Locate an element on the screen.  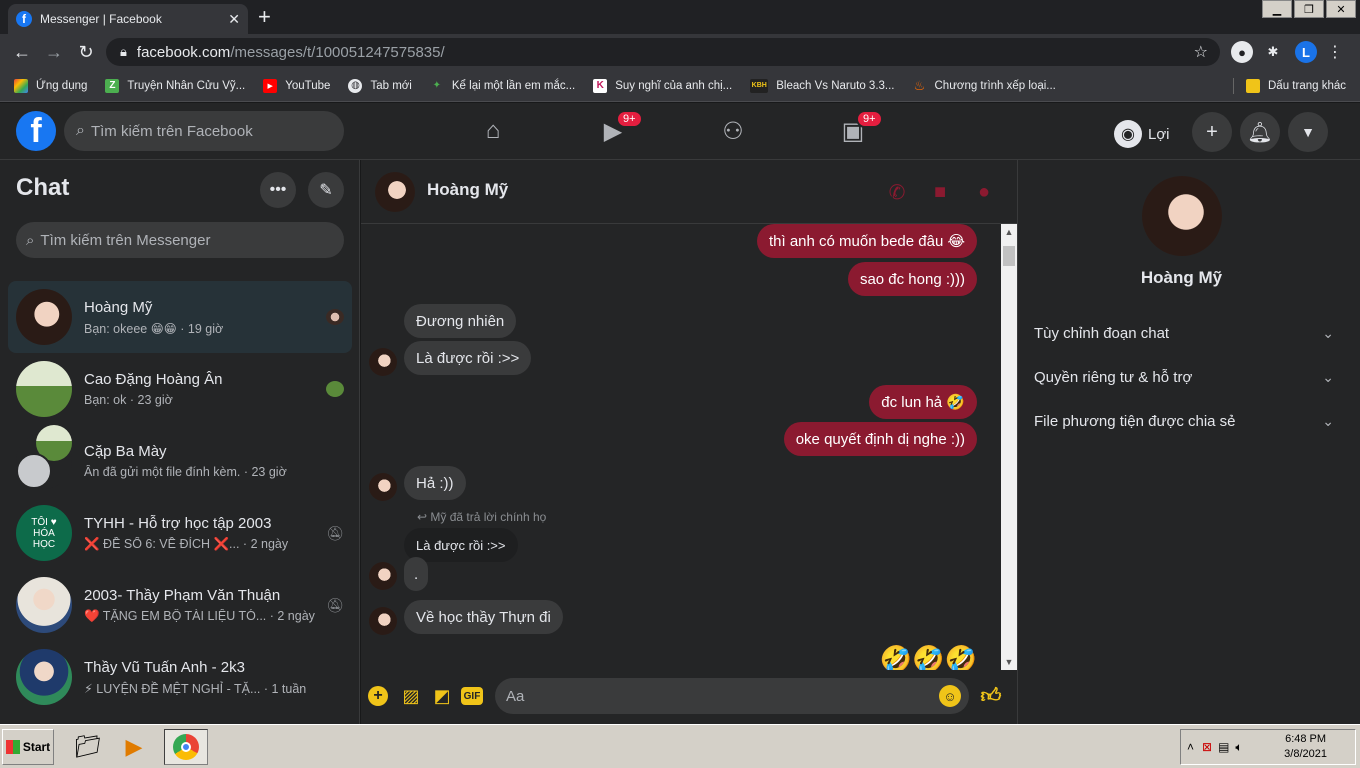
tab-close-icon: ✕ is located at coordinates (234, 19).